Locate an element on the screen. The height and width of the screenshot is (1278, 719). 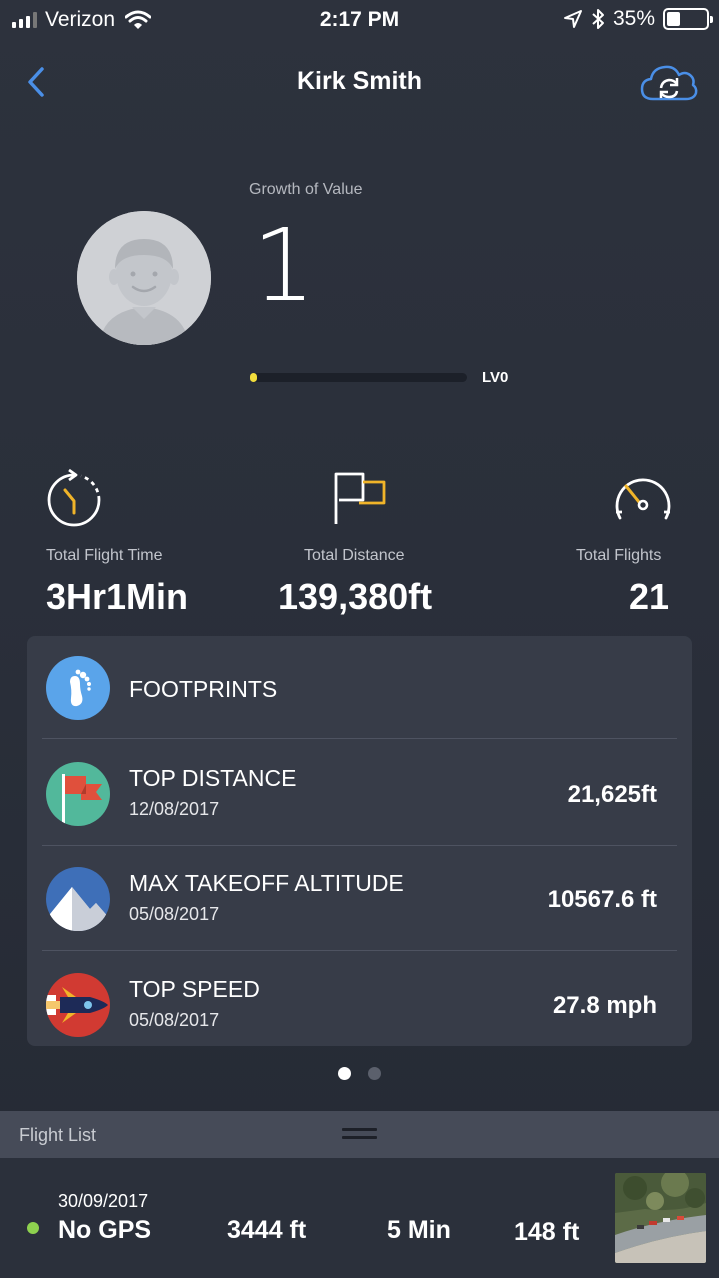
user-placeholder-icon is located at coordinates (144, 278).